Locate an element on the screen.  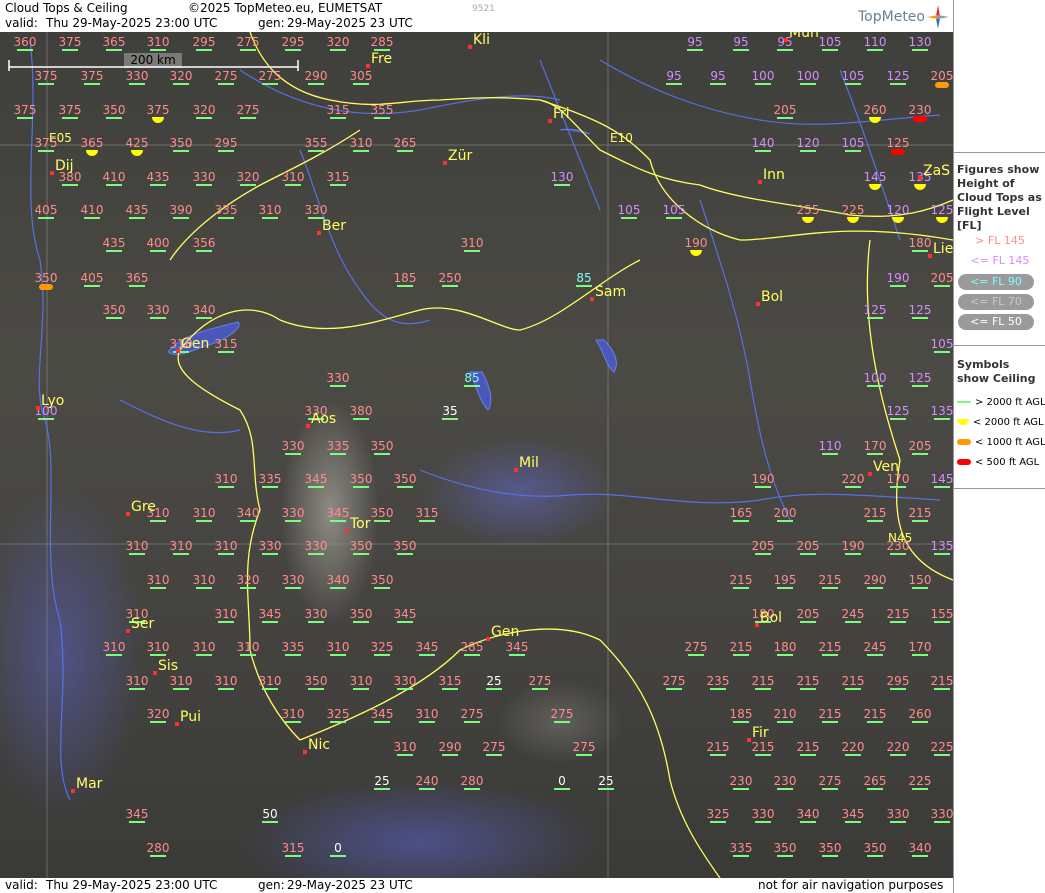
flight-level-label: 150 is located at coordinates (920, 580).